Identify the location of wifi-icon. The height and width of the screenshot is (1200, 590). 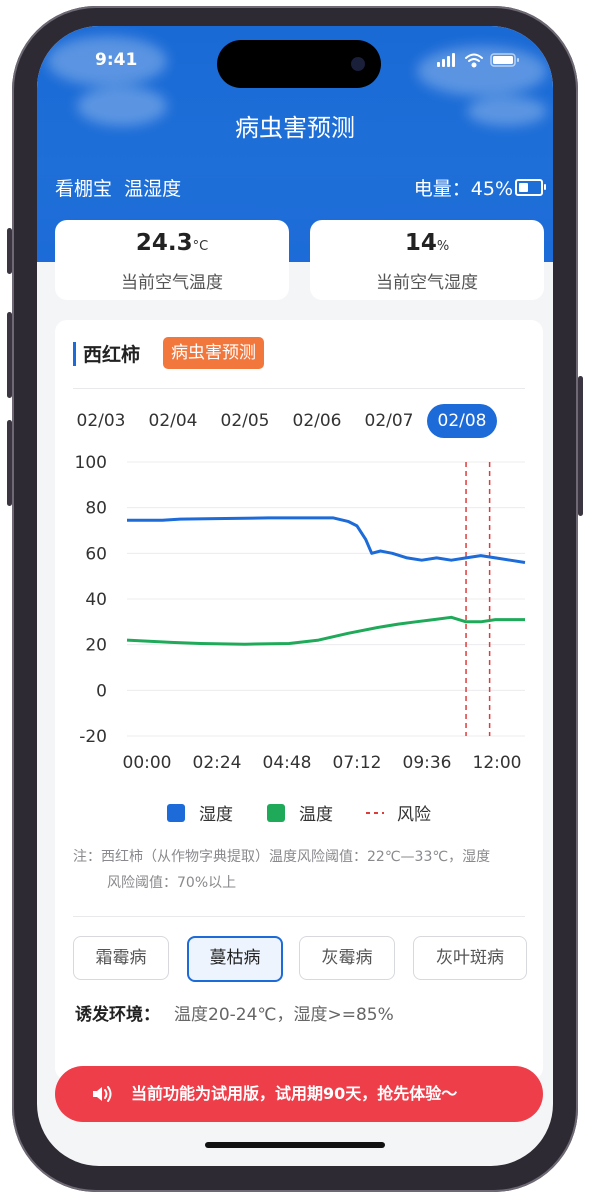
(474, 60).